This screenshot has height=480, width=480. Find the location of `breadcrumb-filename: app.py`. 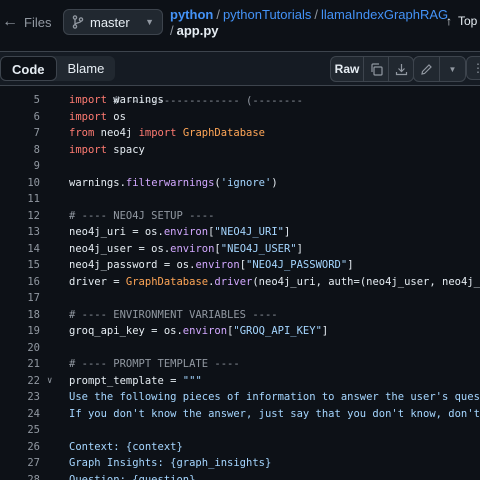

breadcrumb-filename: app.py is located at coordinates (197, 30).